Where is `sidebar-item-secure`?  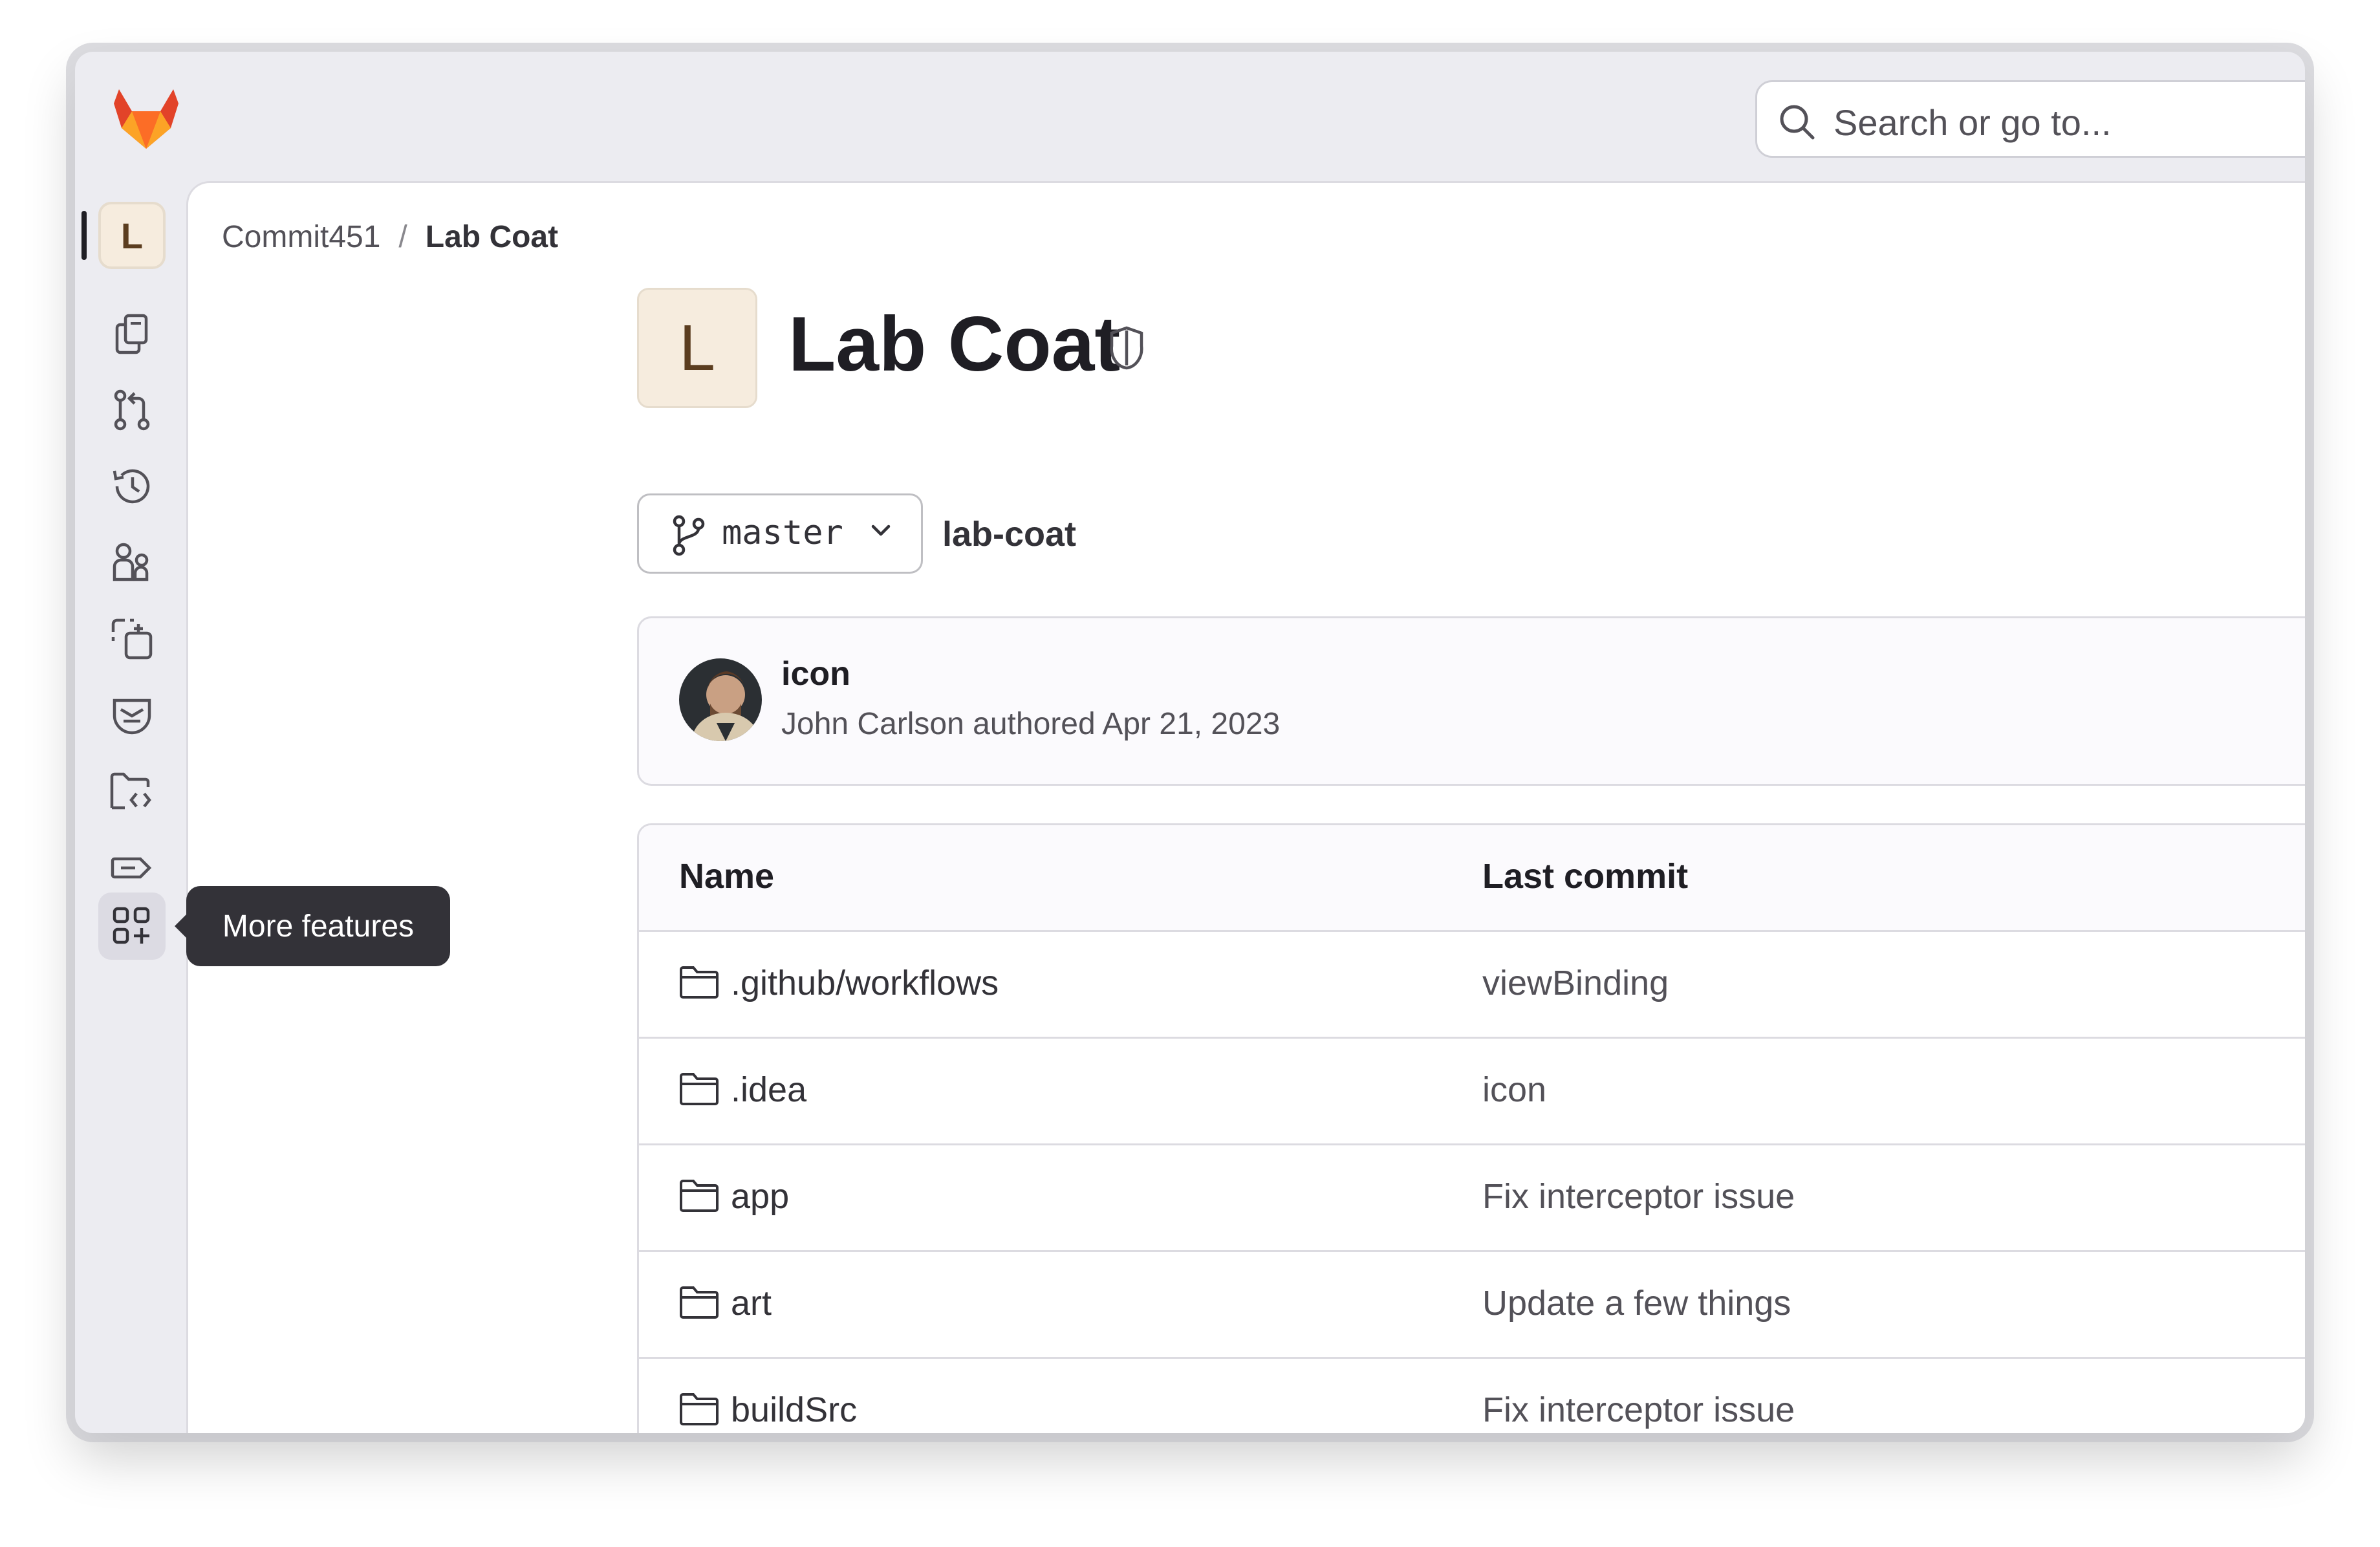
sidebar-item-secure is located at coordinates (132, 715).